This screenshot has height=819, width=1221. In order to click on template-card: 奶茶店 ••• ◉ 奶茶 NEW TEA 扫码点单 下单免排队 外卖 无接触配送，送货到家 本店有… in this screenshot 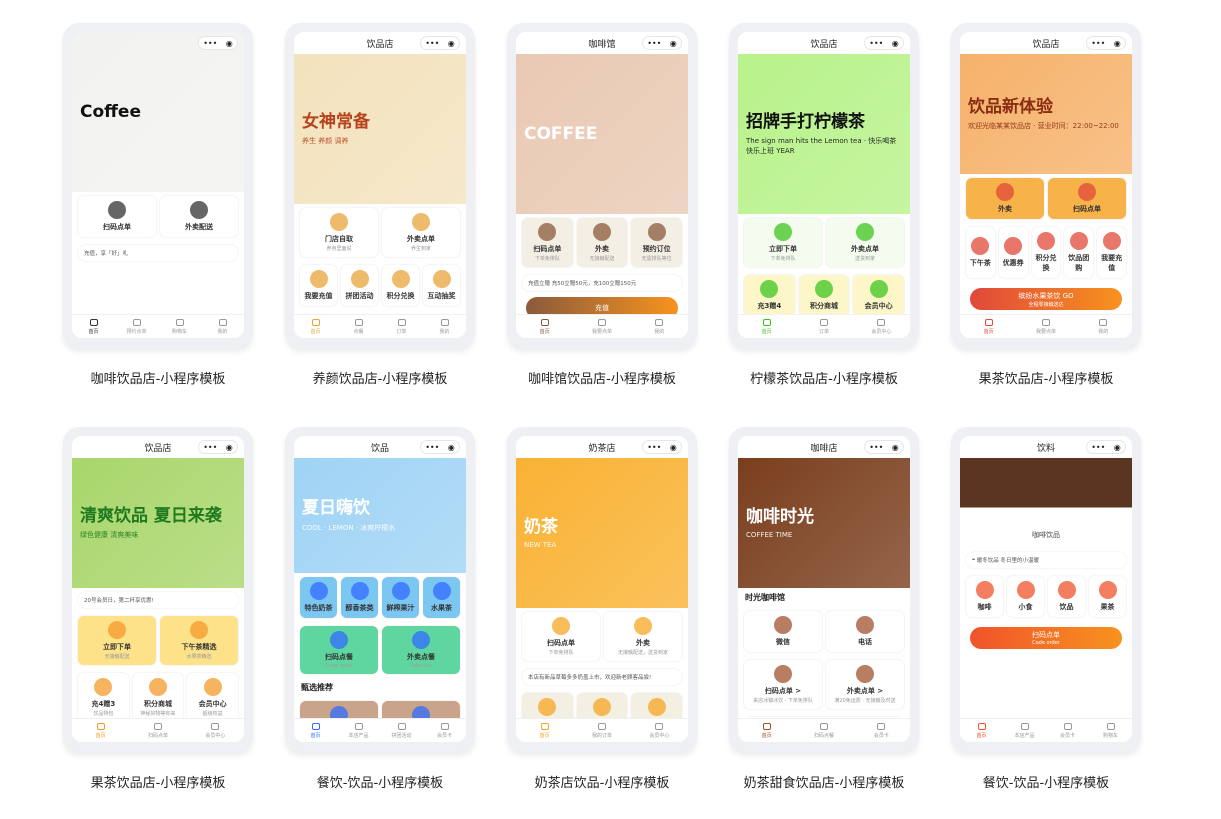, I will do `click(602, 589)`.